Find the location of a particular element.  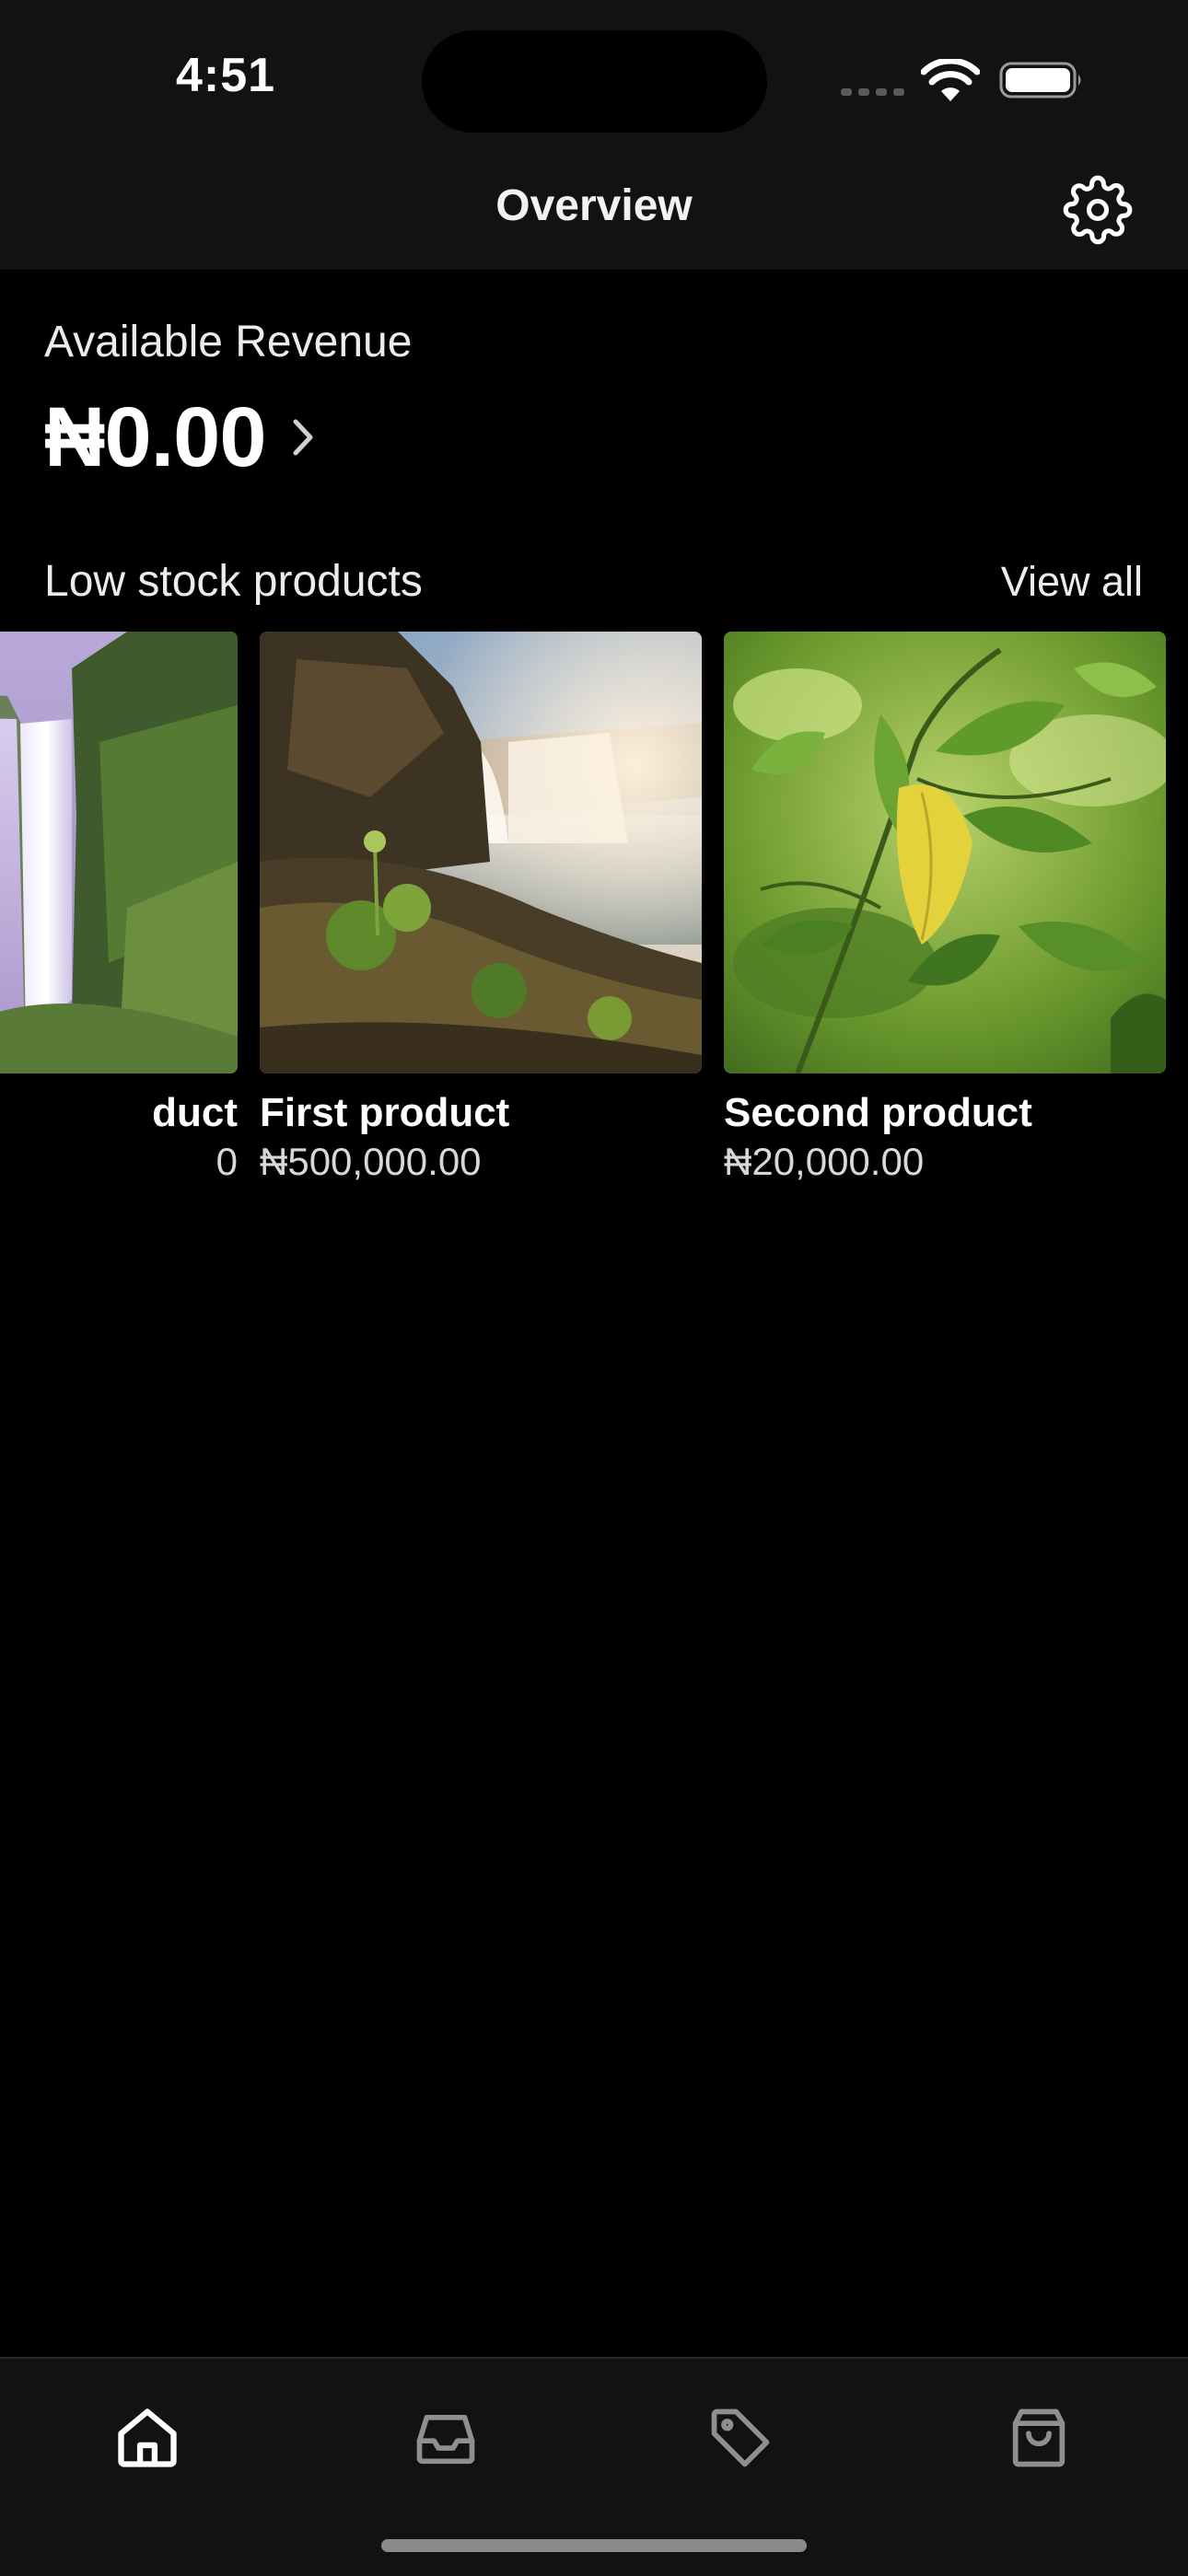

product-name: Second product is located at coordinates (878, 1112).